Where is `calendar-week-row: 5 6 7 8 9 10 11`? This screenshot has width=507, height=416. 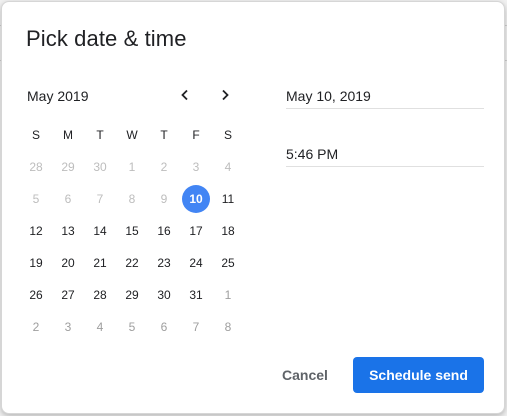
calendar-week-row: 5 6 7 8 9 10 11 is located at coordinates (132, 199).